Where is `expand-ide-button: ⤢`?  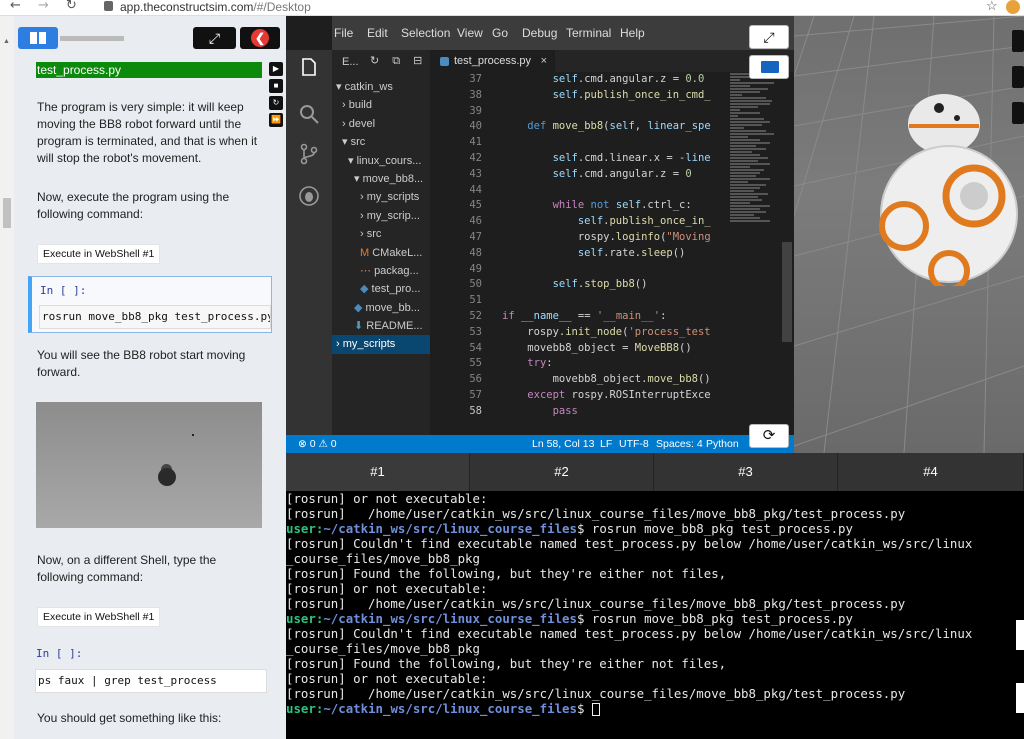 expand-ide-button: ⤢ is located at coordinates (769, 37).